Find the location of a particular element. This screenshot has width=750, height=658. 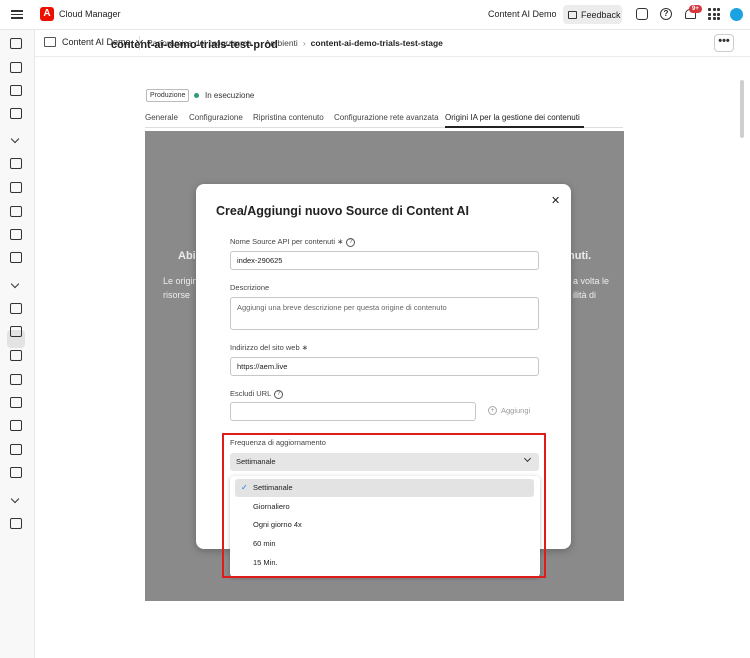

tab-restore-content: Ripristina contenuto is located at coordinates (288, 117).